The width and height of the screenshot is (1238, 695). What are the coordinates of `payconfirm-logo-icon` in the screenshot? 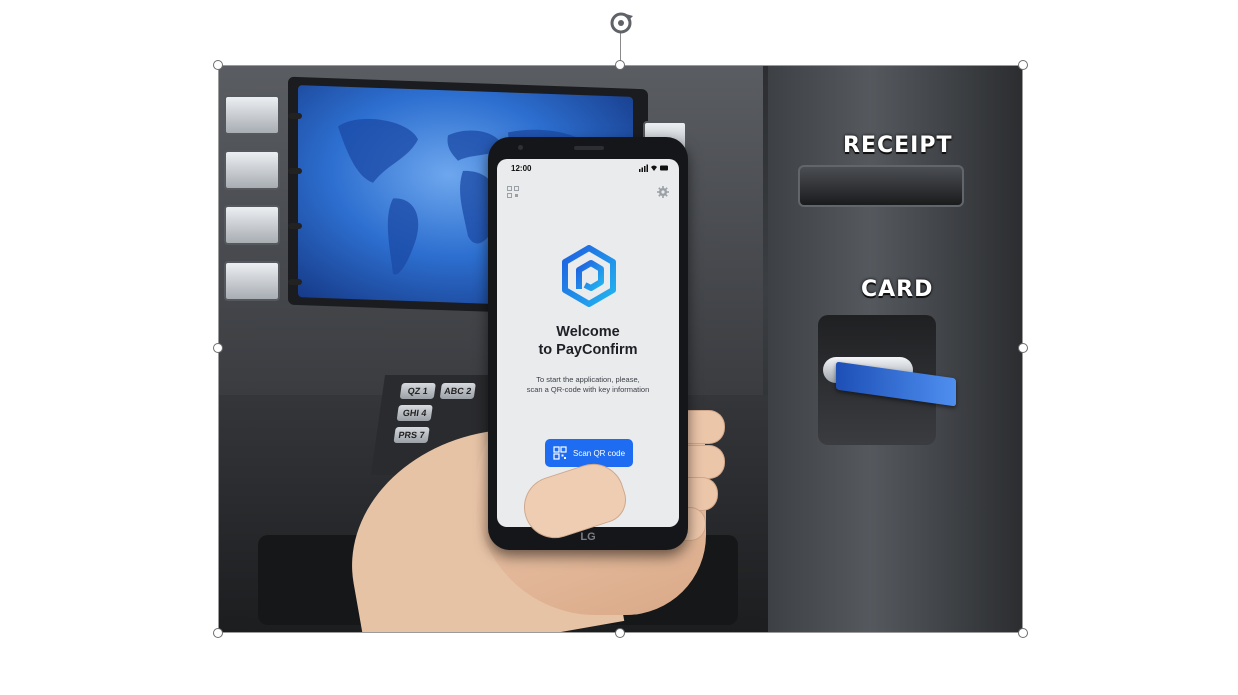 It's located at (589, 276).